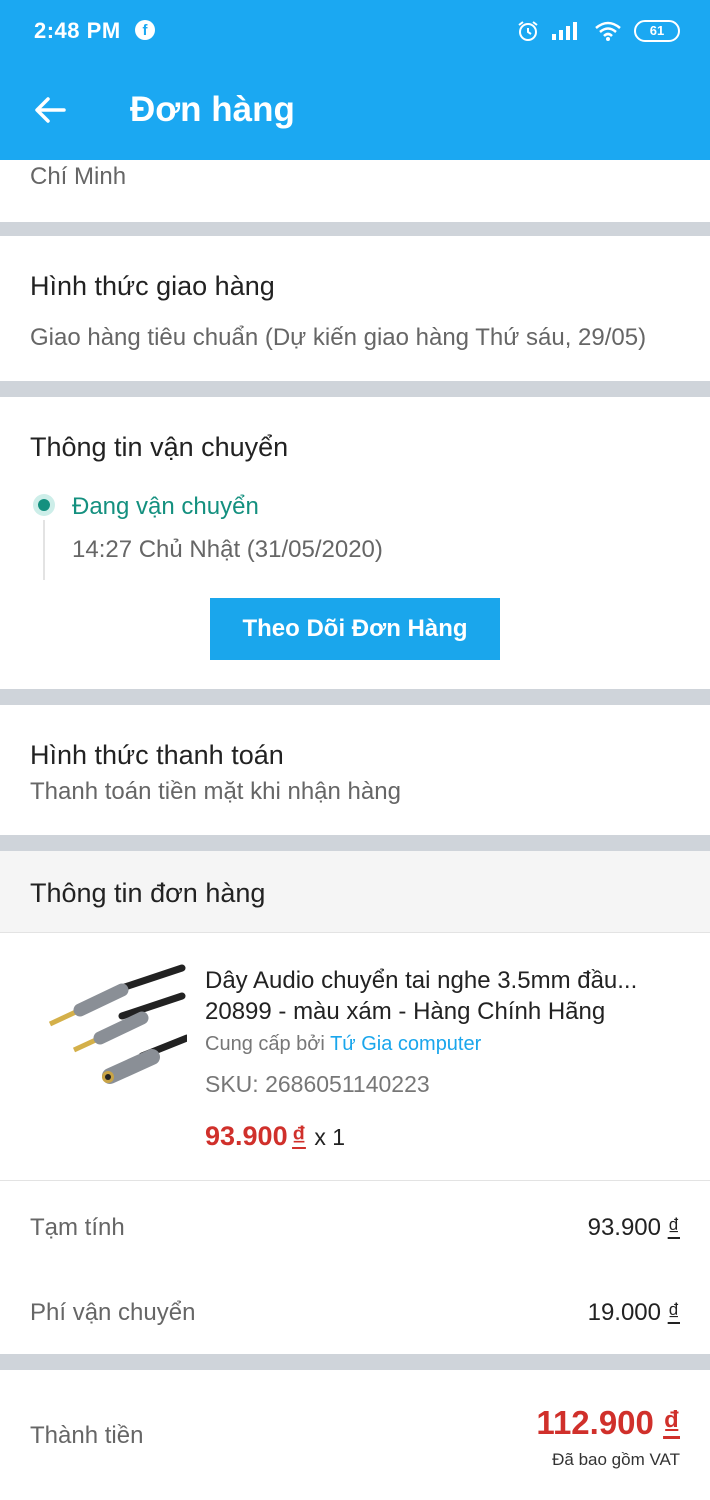 This screenshot has height=1500, width=710. What do you see at coordinates (113, 1312) in the screenshot?
I see `shipping-fee-label: Phí vận chuyển` at bounding box center [113, 1312].